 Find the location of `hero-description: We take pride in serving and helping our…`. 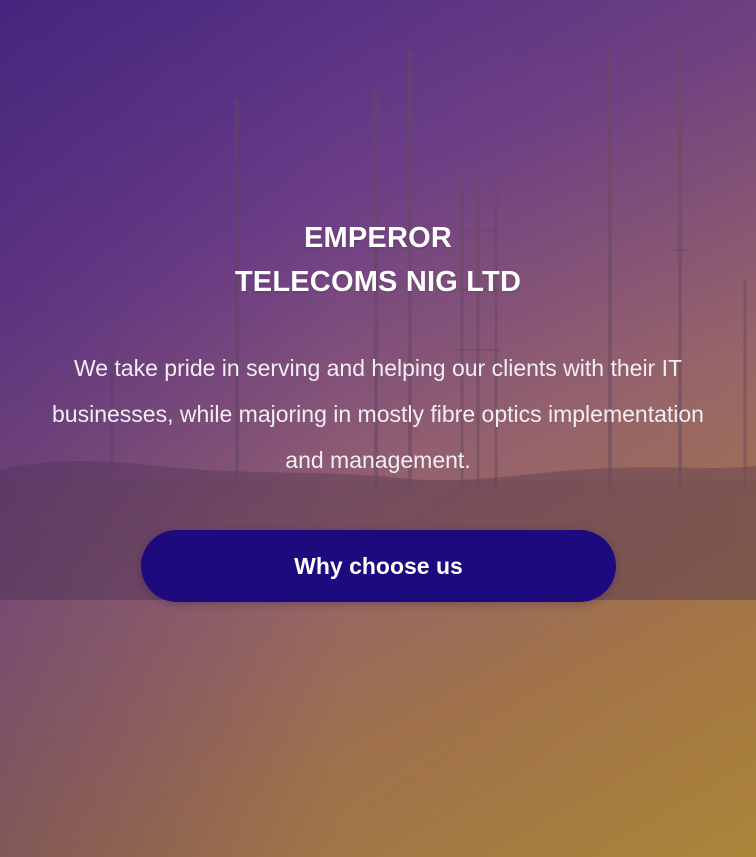

hero-description: We take pride in serving and helping our… is located at coordinates (378, 414).